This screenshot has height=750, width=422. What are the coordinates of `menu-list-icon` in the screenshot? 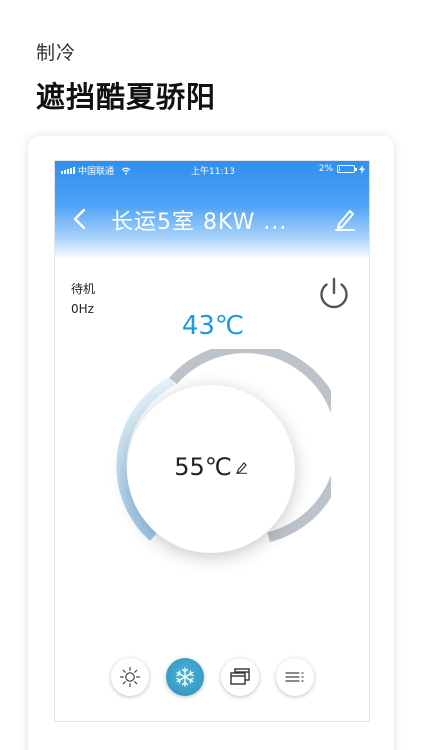 It's located at (294, 677).